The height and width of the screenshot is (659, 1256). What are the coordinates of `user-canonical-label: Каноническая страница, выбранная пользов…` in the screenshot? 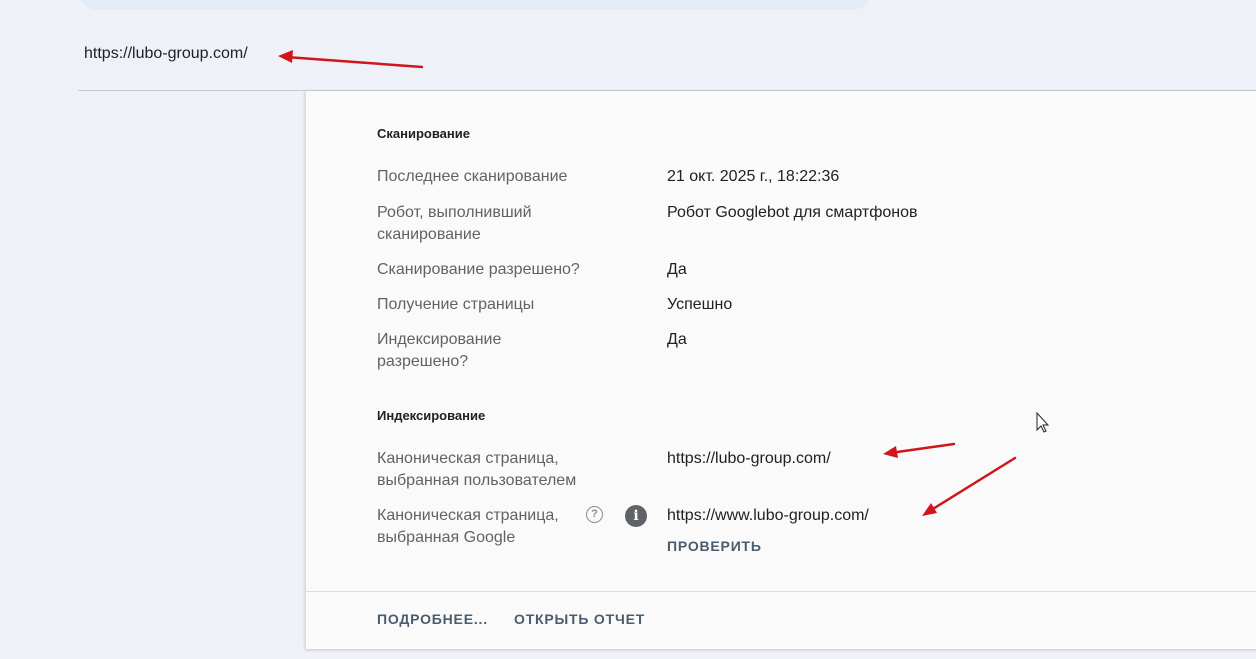 It's located at (477, 469).